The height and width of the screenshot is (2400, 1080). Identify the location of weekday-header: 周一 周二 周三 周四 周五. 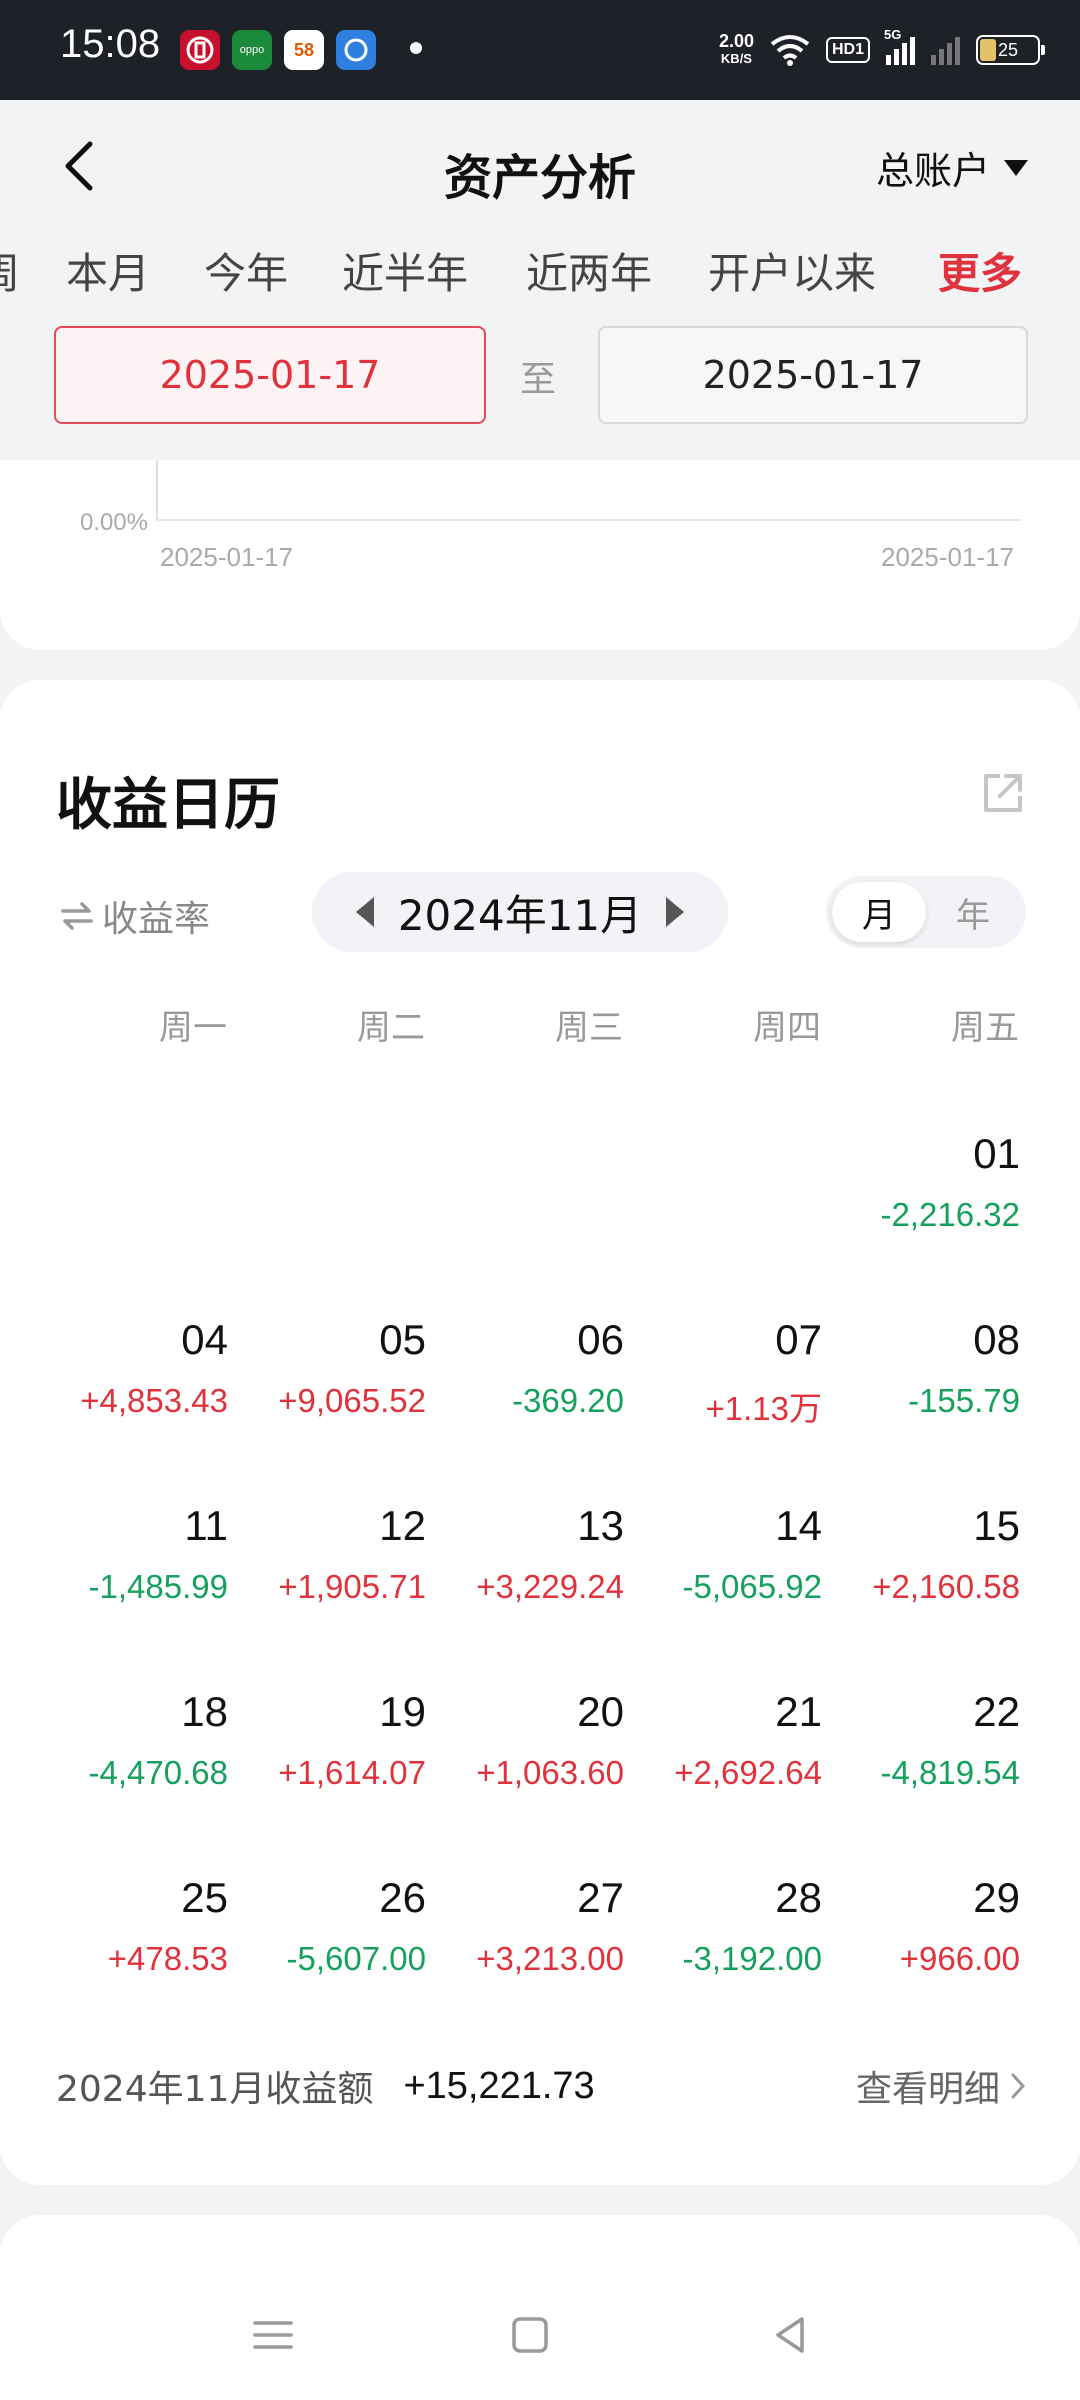
(540, 1025).